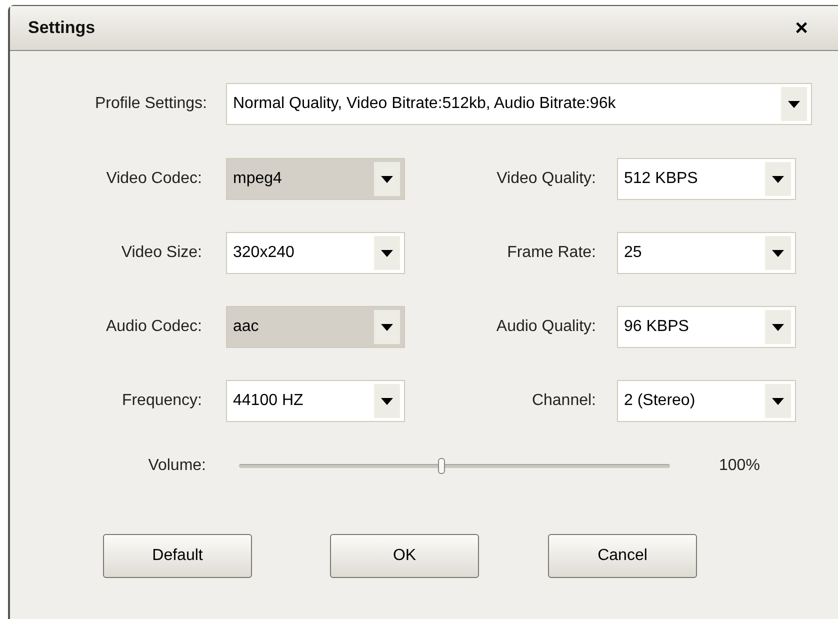  I want to click on dropdown: 512 KBPS, so click(706, 179).